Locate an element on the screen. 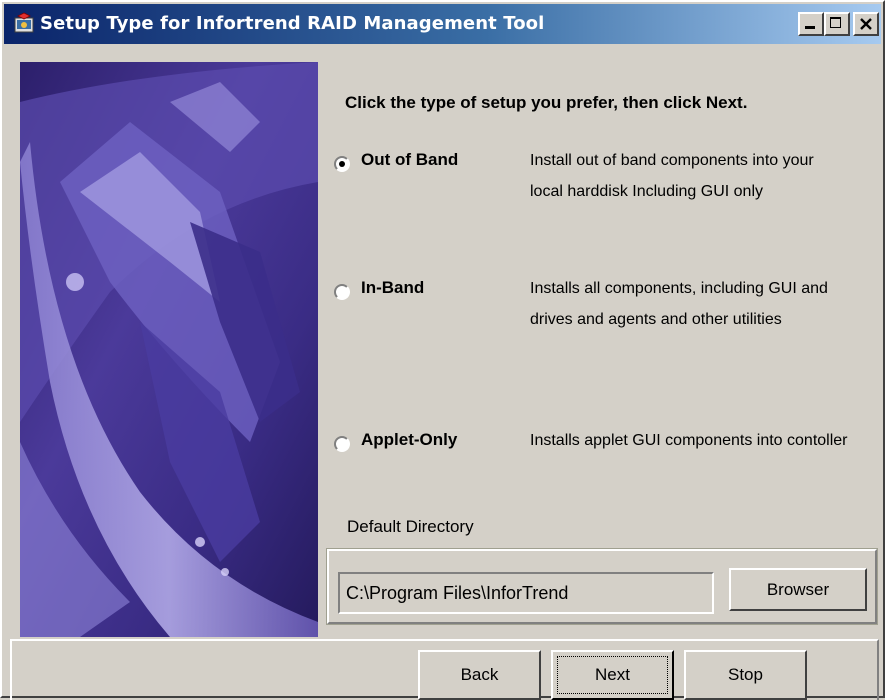 The image size is (885, 700). directory-field: C:\Program Files\InforTrend is located at coordinates (526, 593).